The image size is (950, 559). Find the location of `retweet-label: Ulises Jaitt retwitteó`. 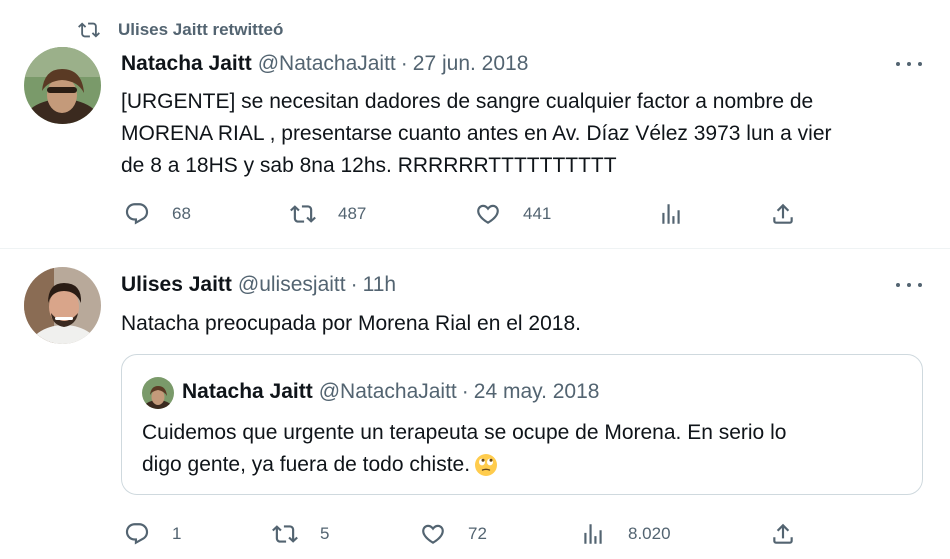

retweet-label: Ulises Jaitt retwitteó is located at coordinates (200, 30).